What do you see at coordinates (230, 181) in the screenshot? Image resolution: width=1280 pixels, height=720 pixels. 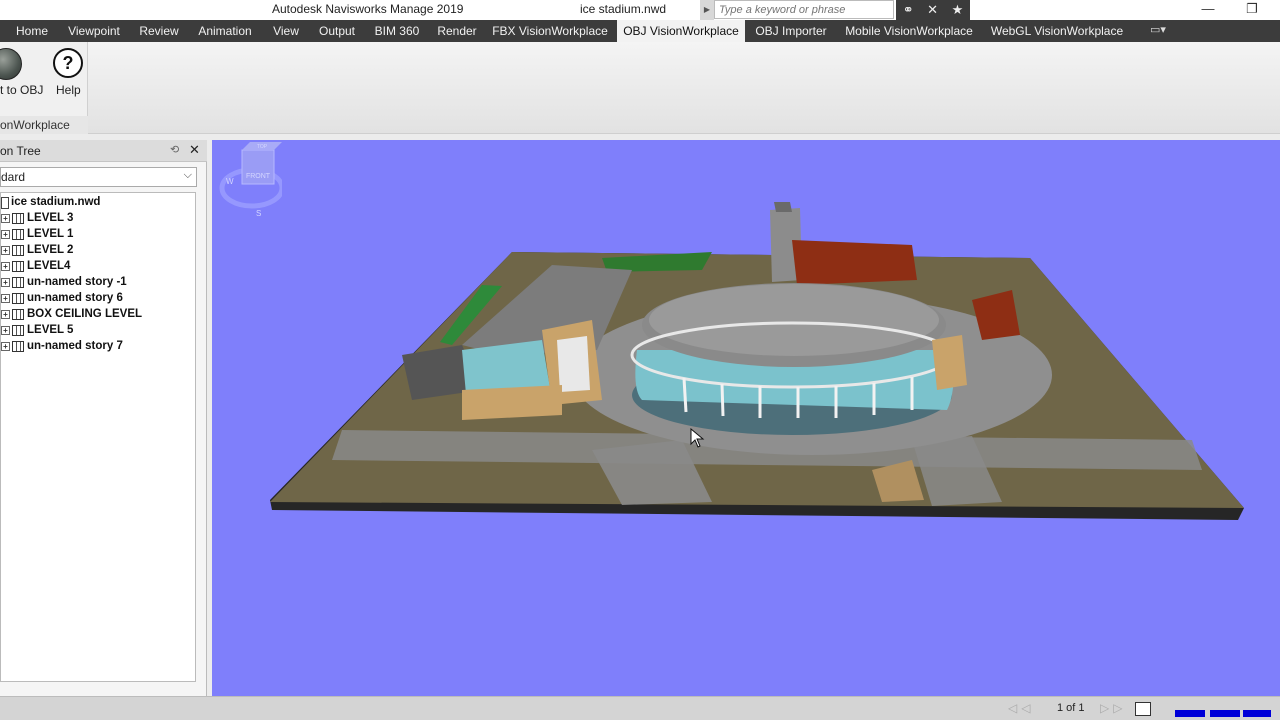 I see `compass-west-label: W` at bounding box center [230, 181].